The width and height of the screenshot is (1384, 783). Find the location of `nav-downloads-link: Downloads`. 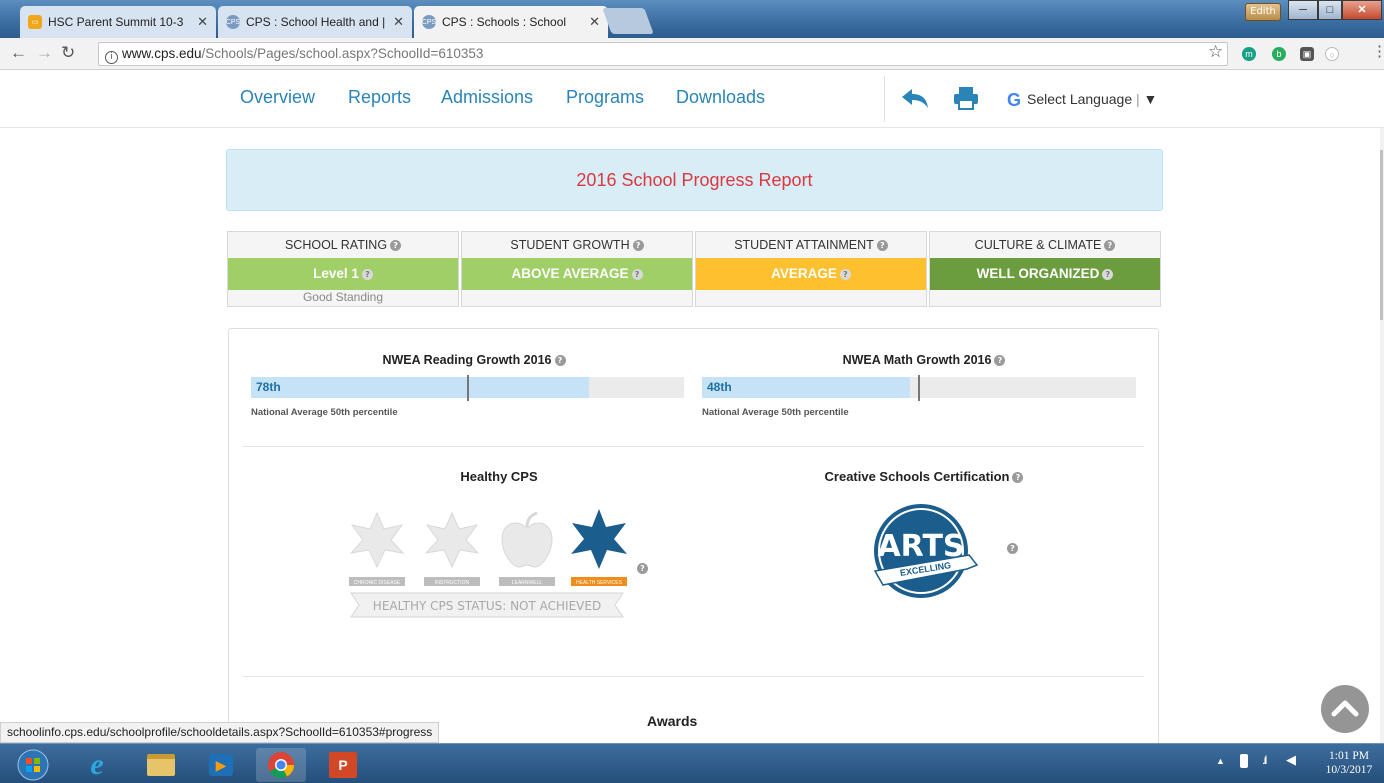

nav-downloads-link: Downloads is located at coordinates (720, 97).